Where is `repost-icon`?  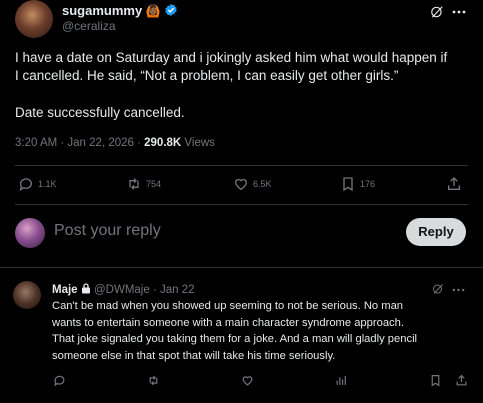
repost-icon is located at coordinates (134, 184).